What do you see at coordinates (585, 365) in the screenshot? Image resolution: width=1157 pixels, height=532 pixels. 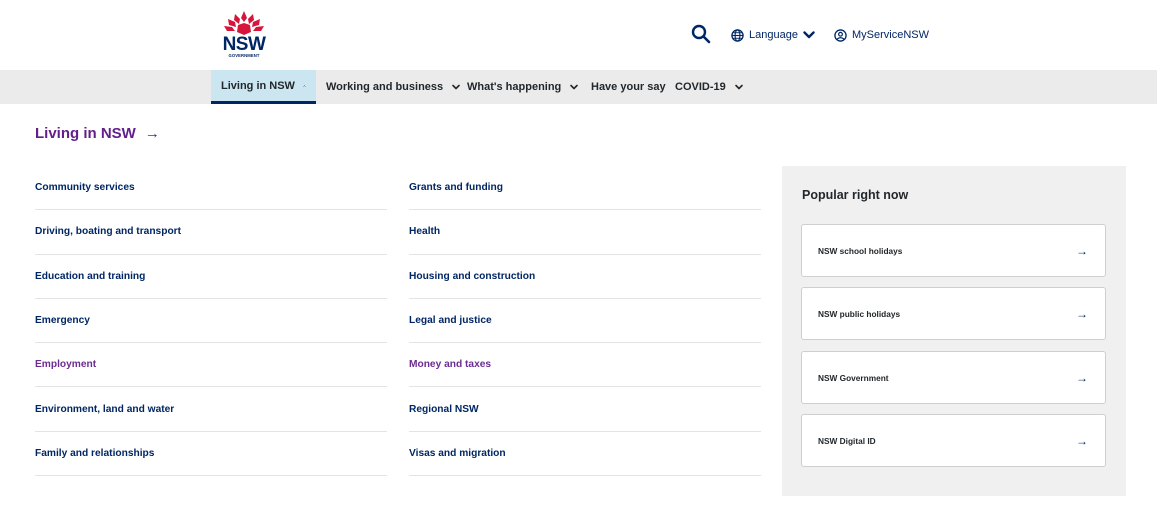 I see `menu-link-money-taxes: Money and taxes` at bounding box center [585, 365].